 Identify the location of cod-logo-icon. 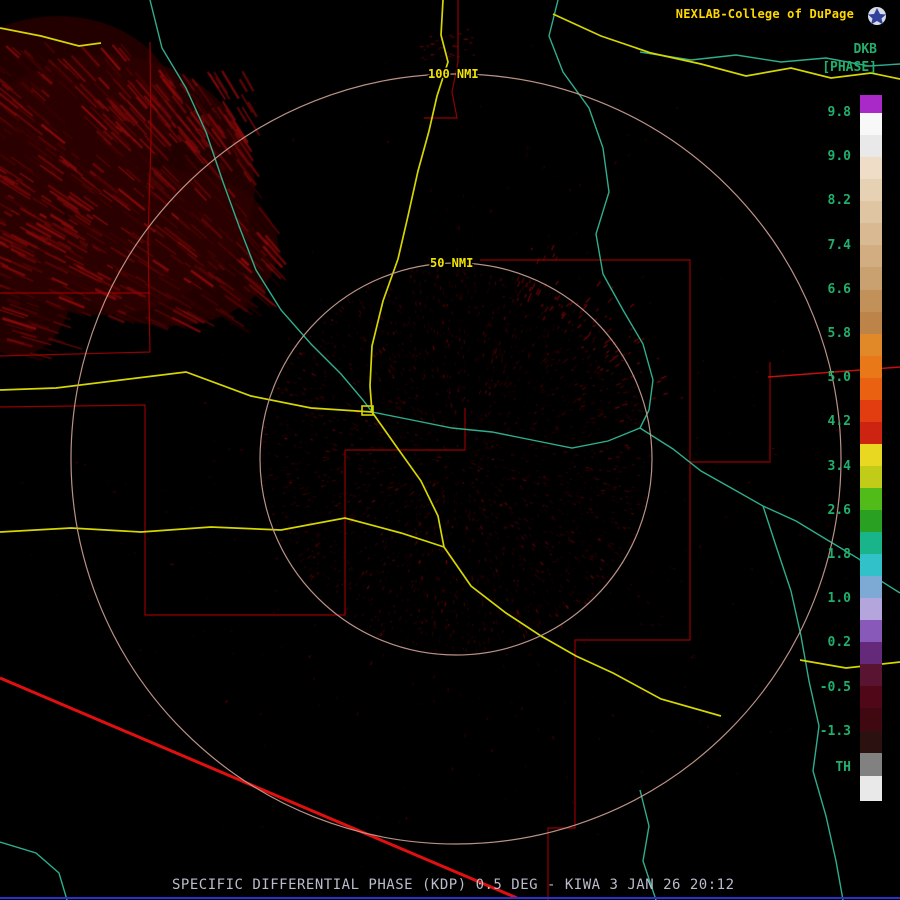
(877, 16).